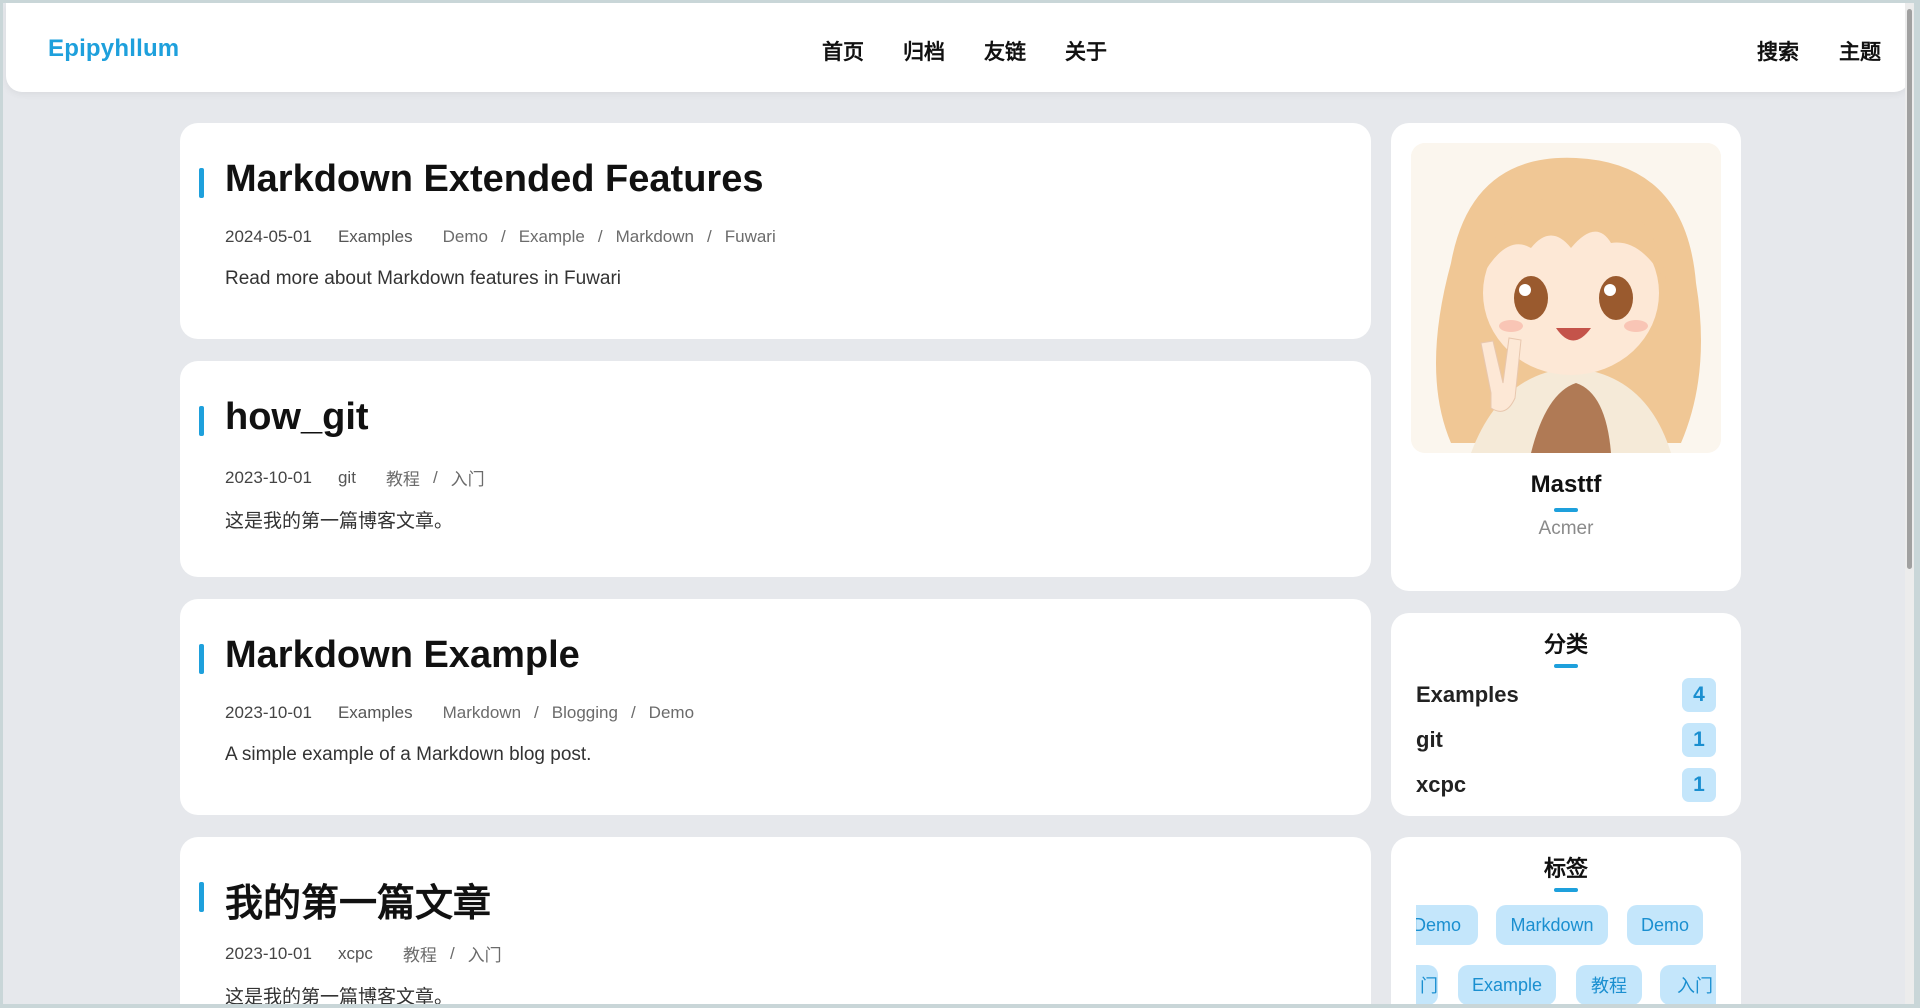 The width and height of the screenshot is (1920, 1008). Describe the element at coordinates (402, 655) in the screenshot. I see `post-title: Markdown Example` at that location.